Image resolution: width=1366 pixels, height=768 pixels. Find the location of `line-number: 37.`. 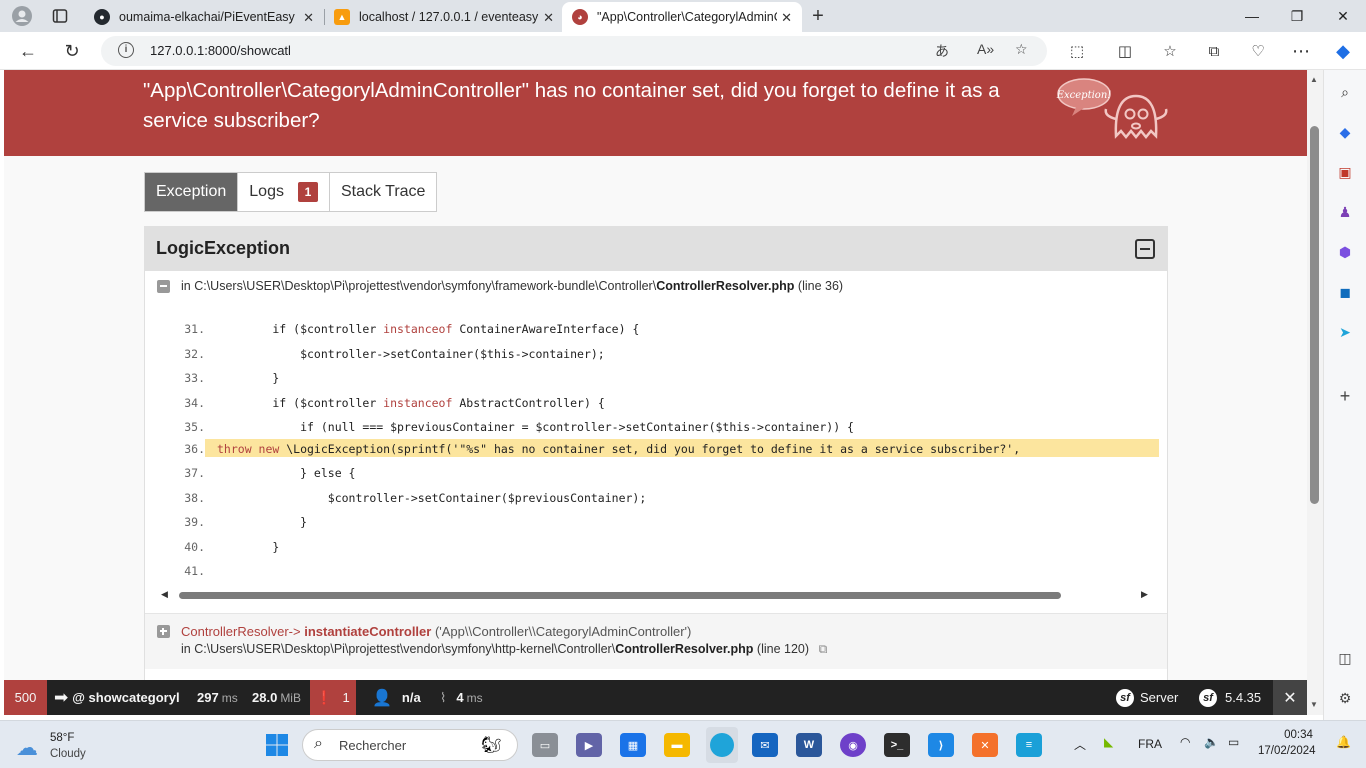

line-number: 37. is located at coordinates (194, 473).